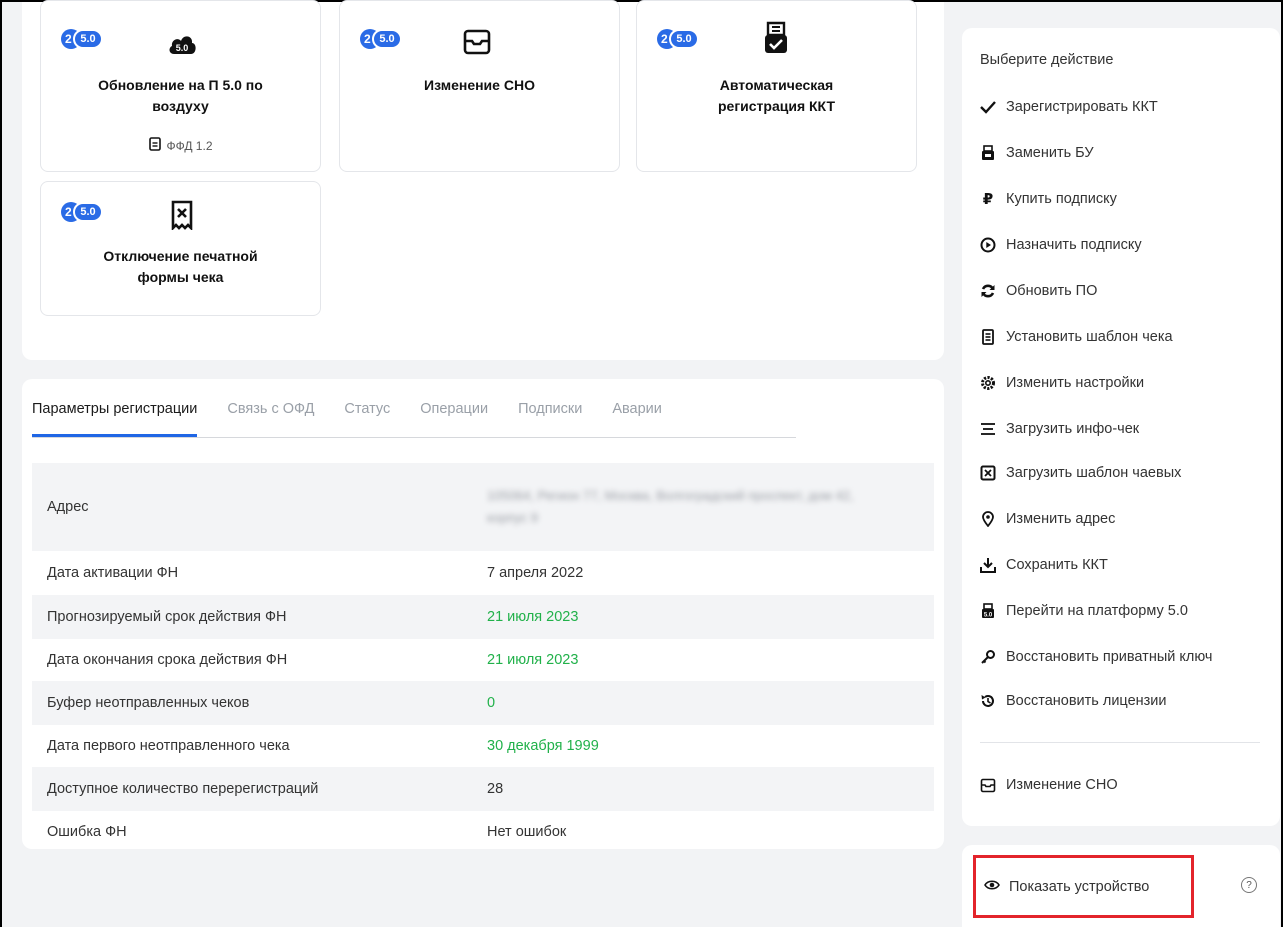 The height and width of the screenshot is (927, 1283). I want to click on device-icon, so click(988, 153).